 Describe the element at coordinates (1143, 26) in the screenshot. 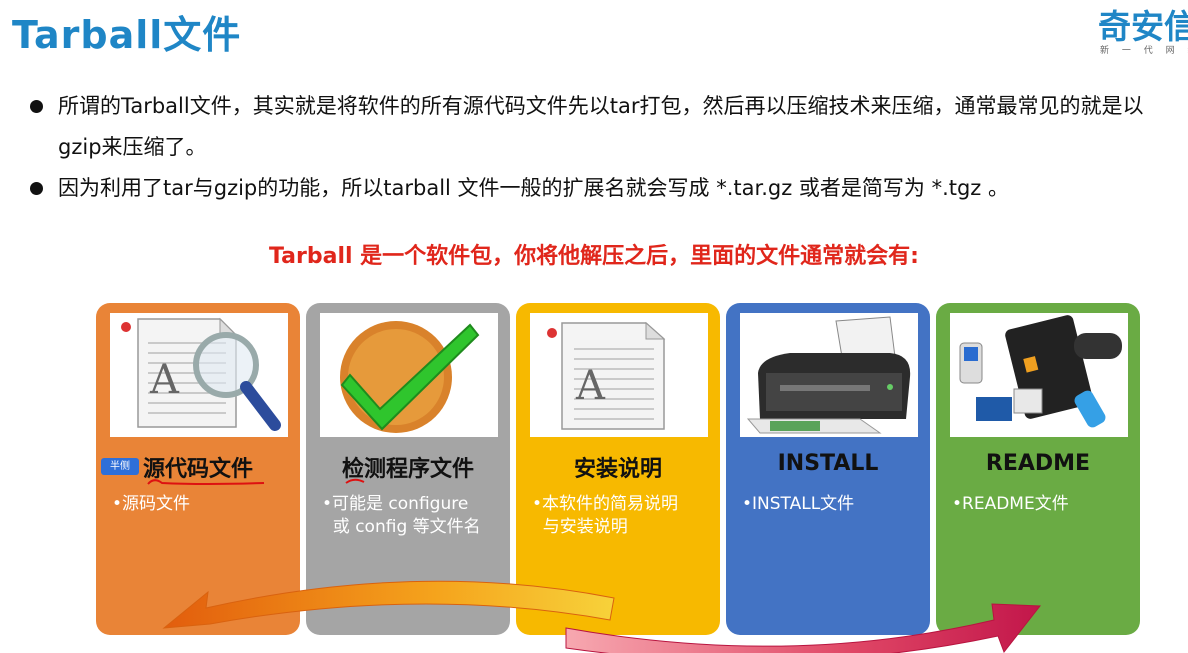

I see `logo-text: 奇安信` at that location.